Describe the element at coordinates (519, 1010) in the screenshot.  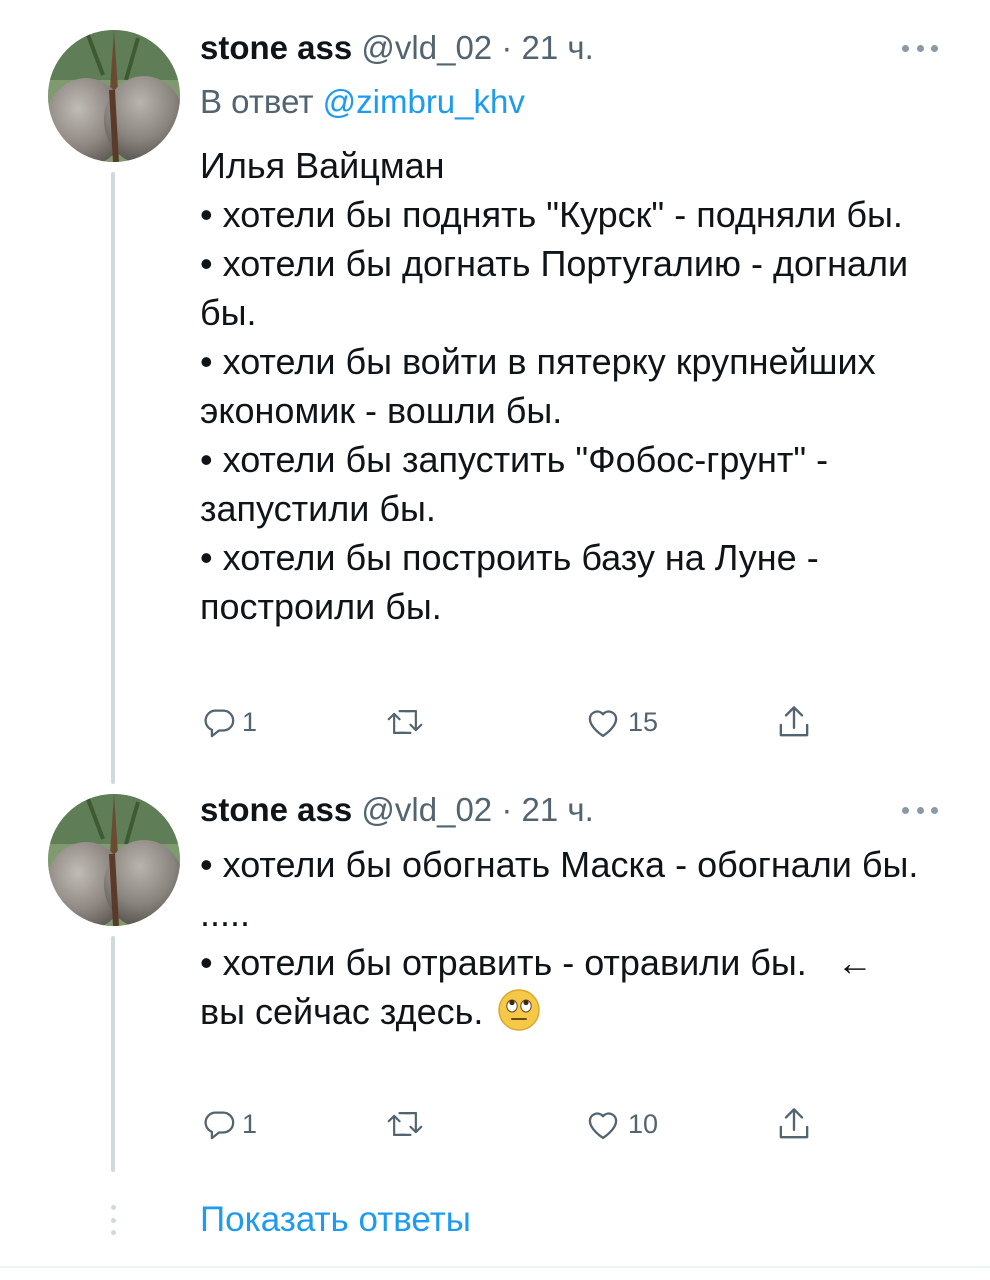
I see `face-with-rolling-eyes-icon` at that location.